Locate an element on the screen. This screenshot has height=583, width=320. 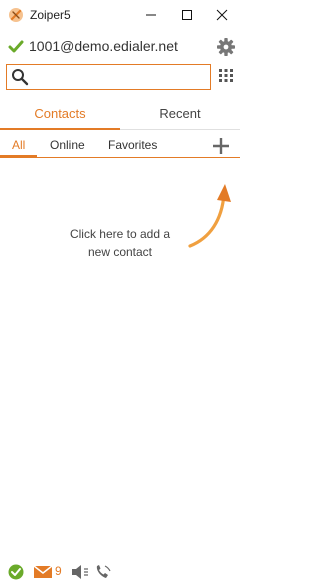
window-title: Zoiper5 is located at coordinates (50, 15).